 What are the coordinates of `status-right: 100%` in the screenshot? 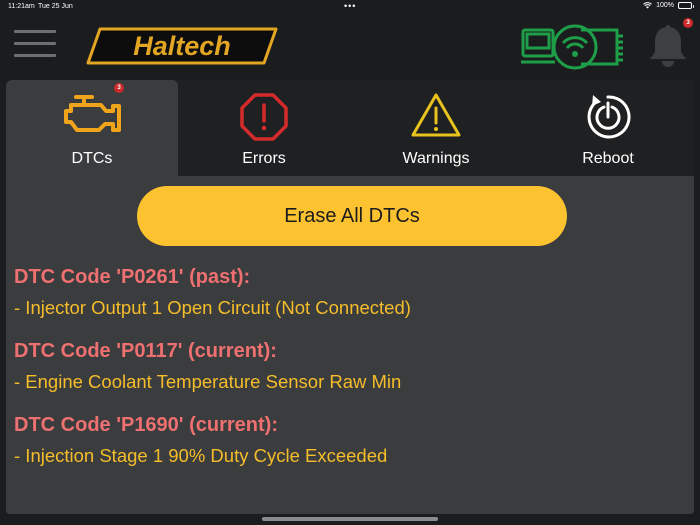 It's located at (668, 5).